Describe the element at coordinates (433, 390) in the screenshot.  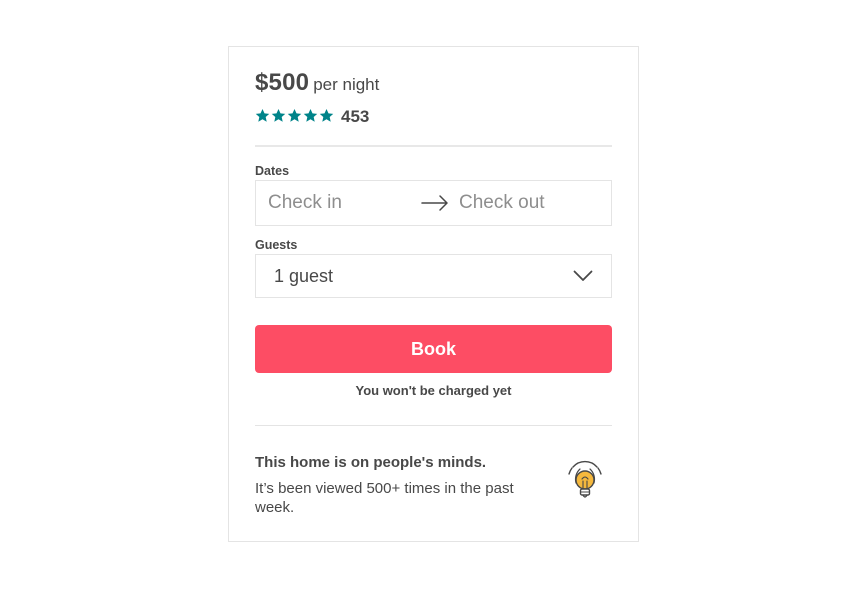
I see `charge-note: You won't be charged yet` at that location.